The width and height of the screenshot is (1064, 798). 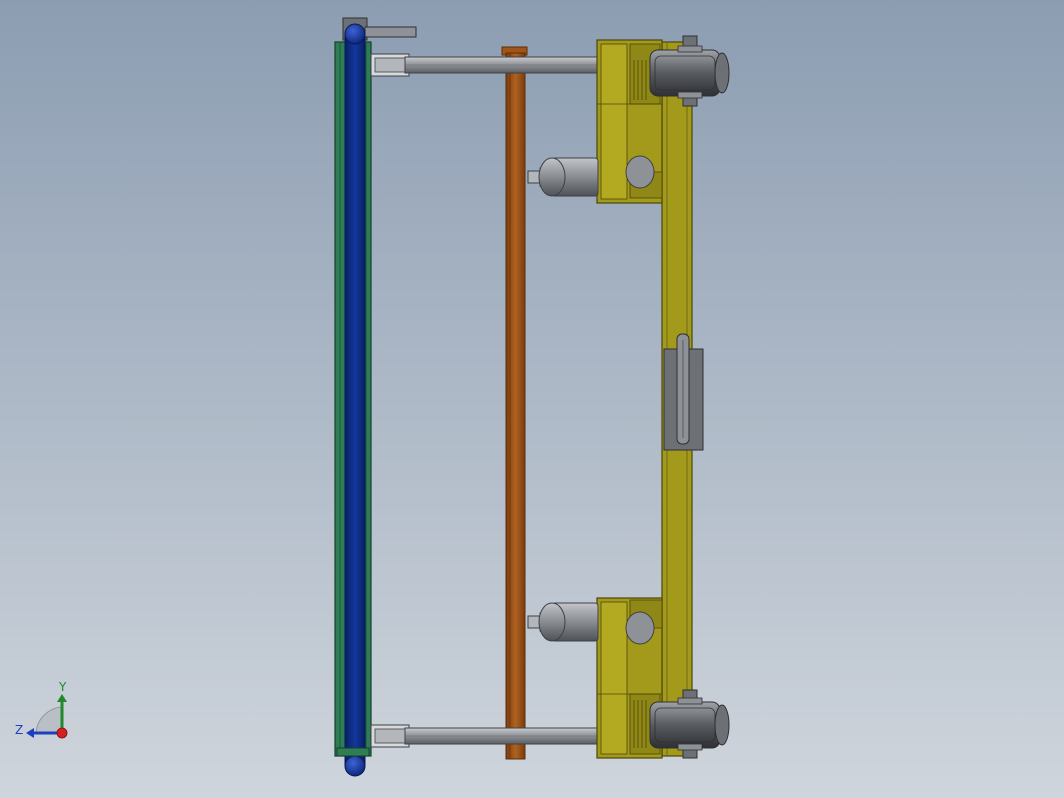 What do you see at coordinates (390, 32) in the screenshot?
I see `top-latch-arm` at bounding box center [390, 32].